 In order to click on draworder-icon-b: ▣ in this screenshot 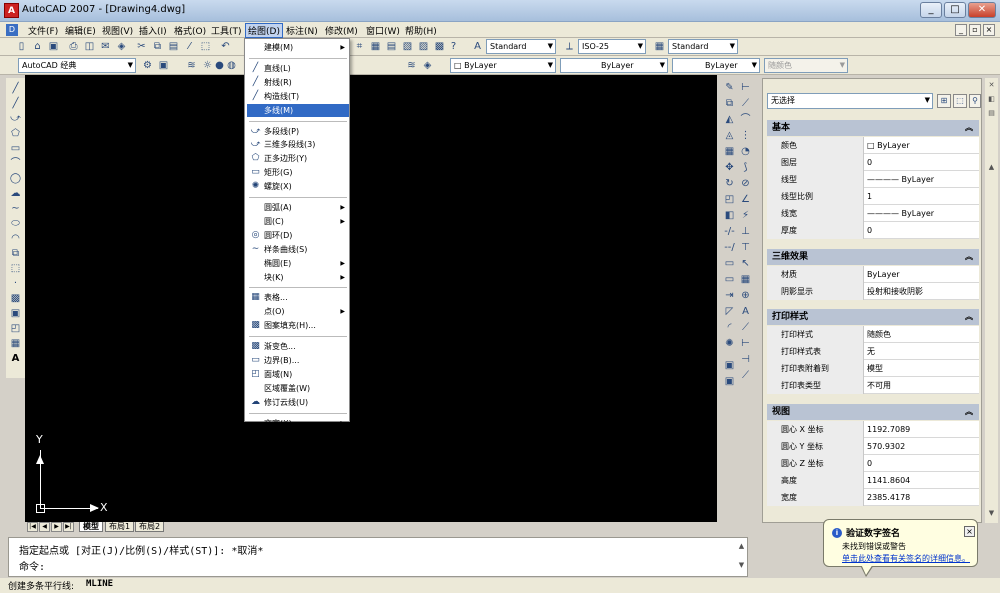, I will do `click(729, 381)`.